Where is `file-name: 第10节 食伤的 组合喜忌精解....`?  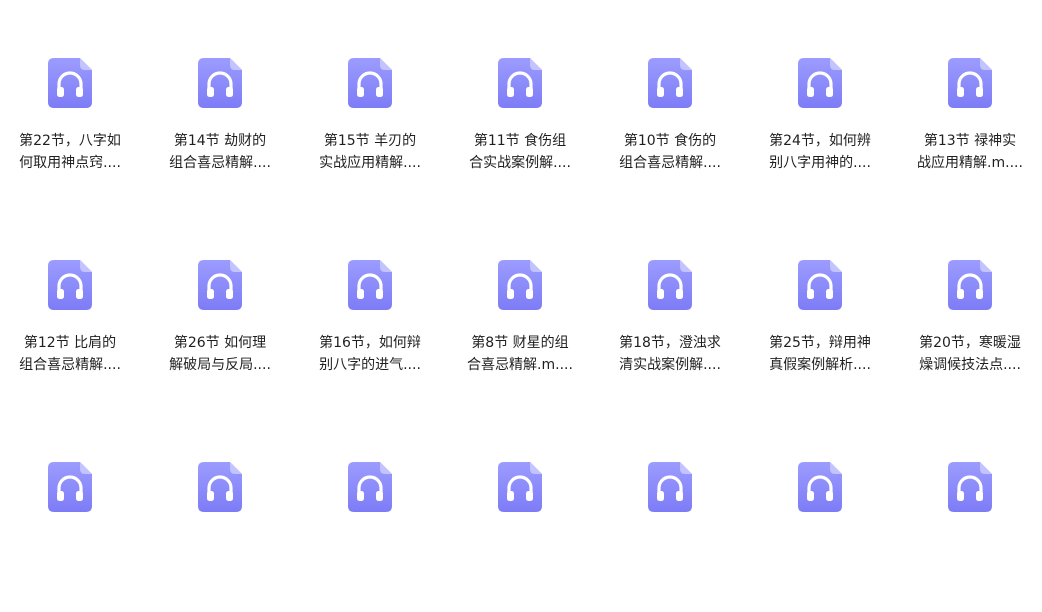
file-name: 第10节 食伤的 组合喜忌精解.... is located at coordinates (670, 152).